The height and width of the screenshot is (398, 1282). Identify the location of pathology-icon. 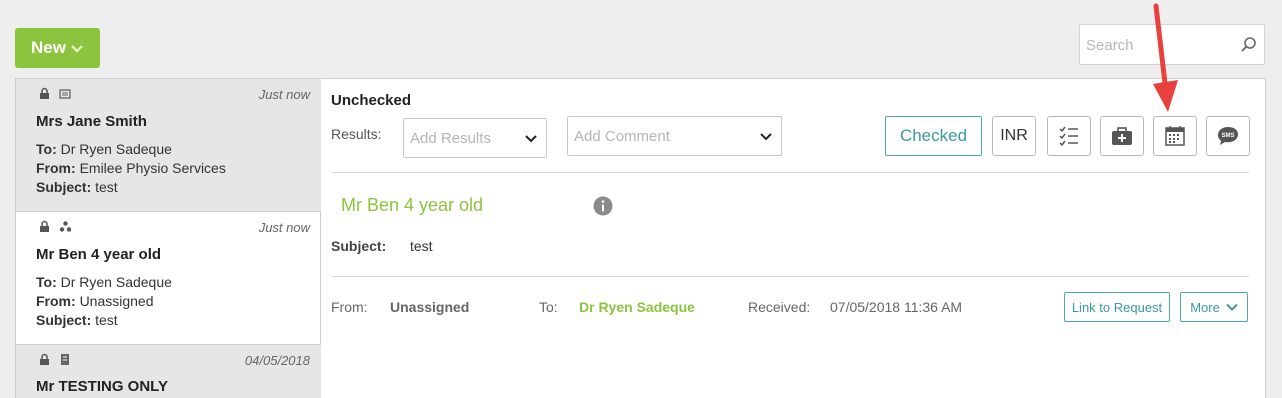
(65, 359).